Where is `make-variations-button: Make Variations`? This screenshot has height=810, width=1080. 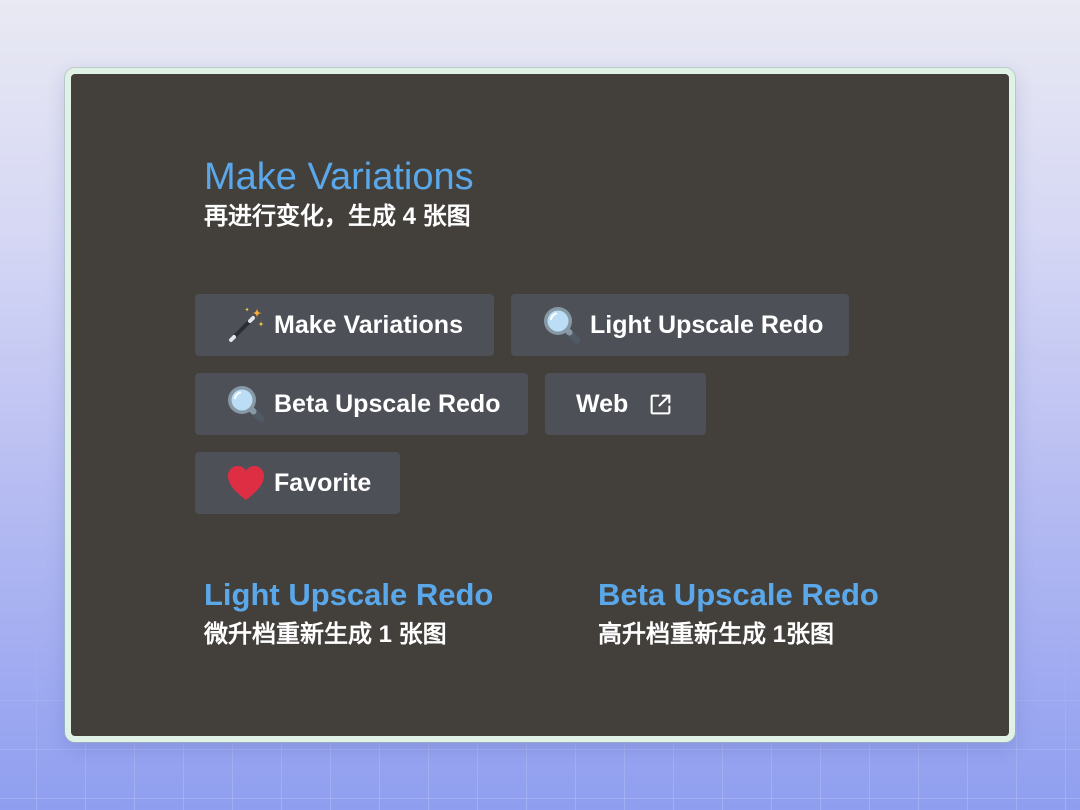
make-variations-button: Make Variations is located at coordinates (344, 325).